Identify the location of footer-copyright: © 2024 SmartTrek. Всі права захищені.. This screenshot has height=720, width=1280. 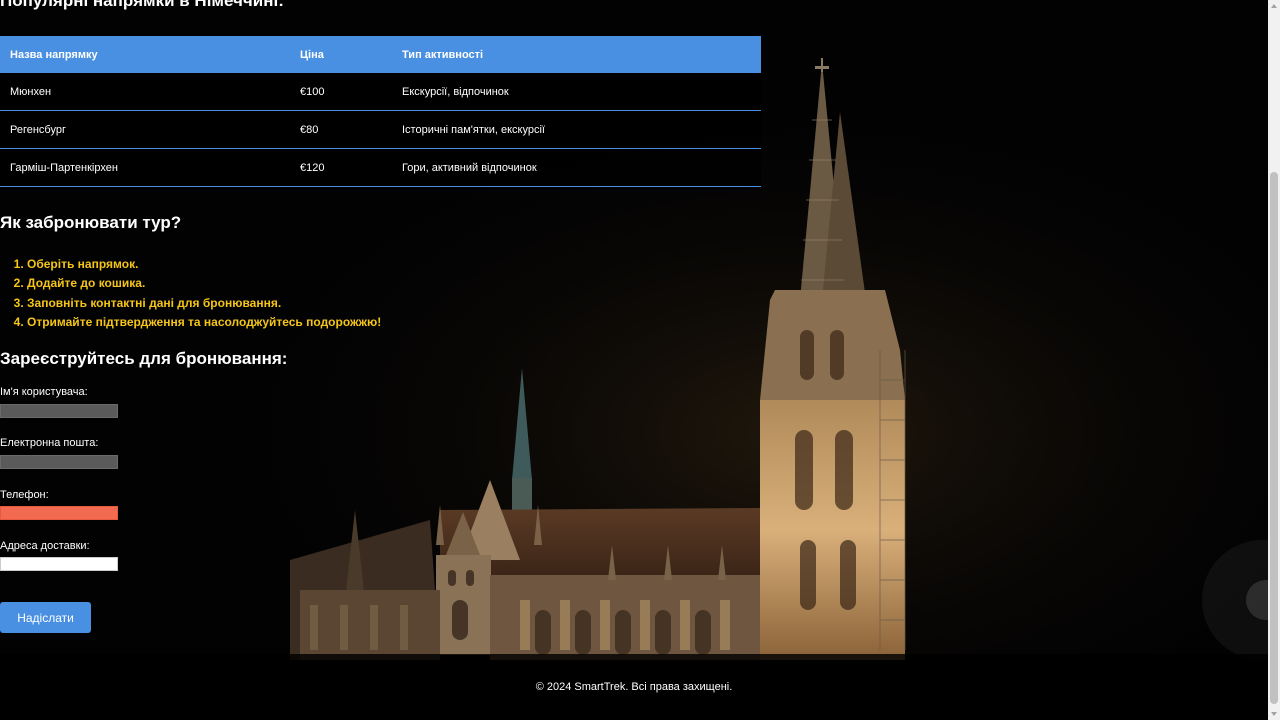
(634, 687).